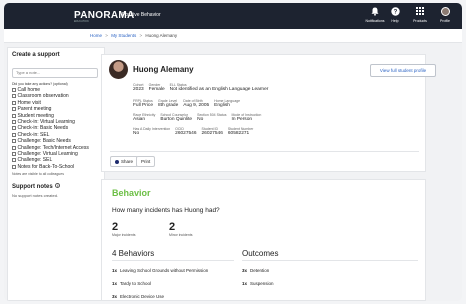 Image resolution: width=466 pixels, height=304 pixels. I want to click on info-icon: i, so click(58, 186).